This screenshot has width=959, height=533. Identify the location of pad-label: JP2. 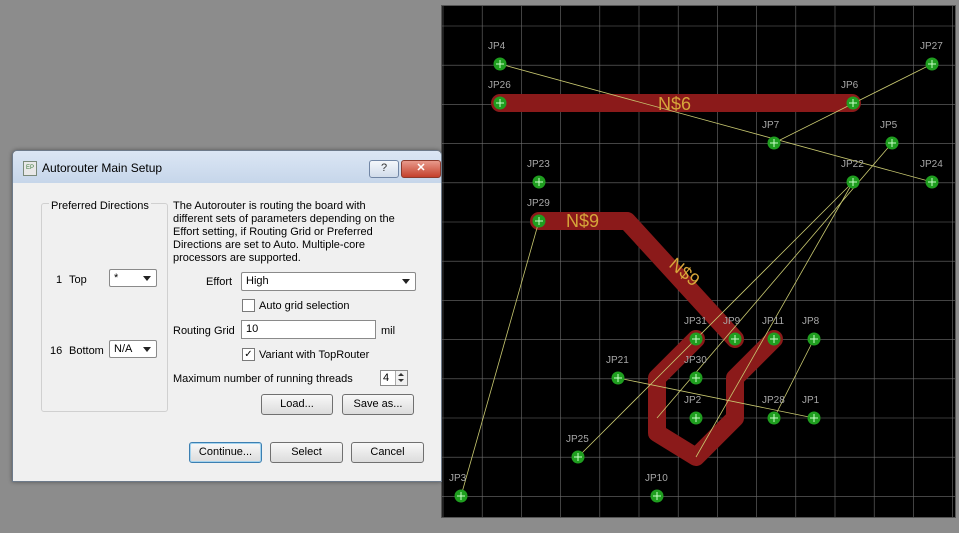
(693, 400).